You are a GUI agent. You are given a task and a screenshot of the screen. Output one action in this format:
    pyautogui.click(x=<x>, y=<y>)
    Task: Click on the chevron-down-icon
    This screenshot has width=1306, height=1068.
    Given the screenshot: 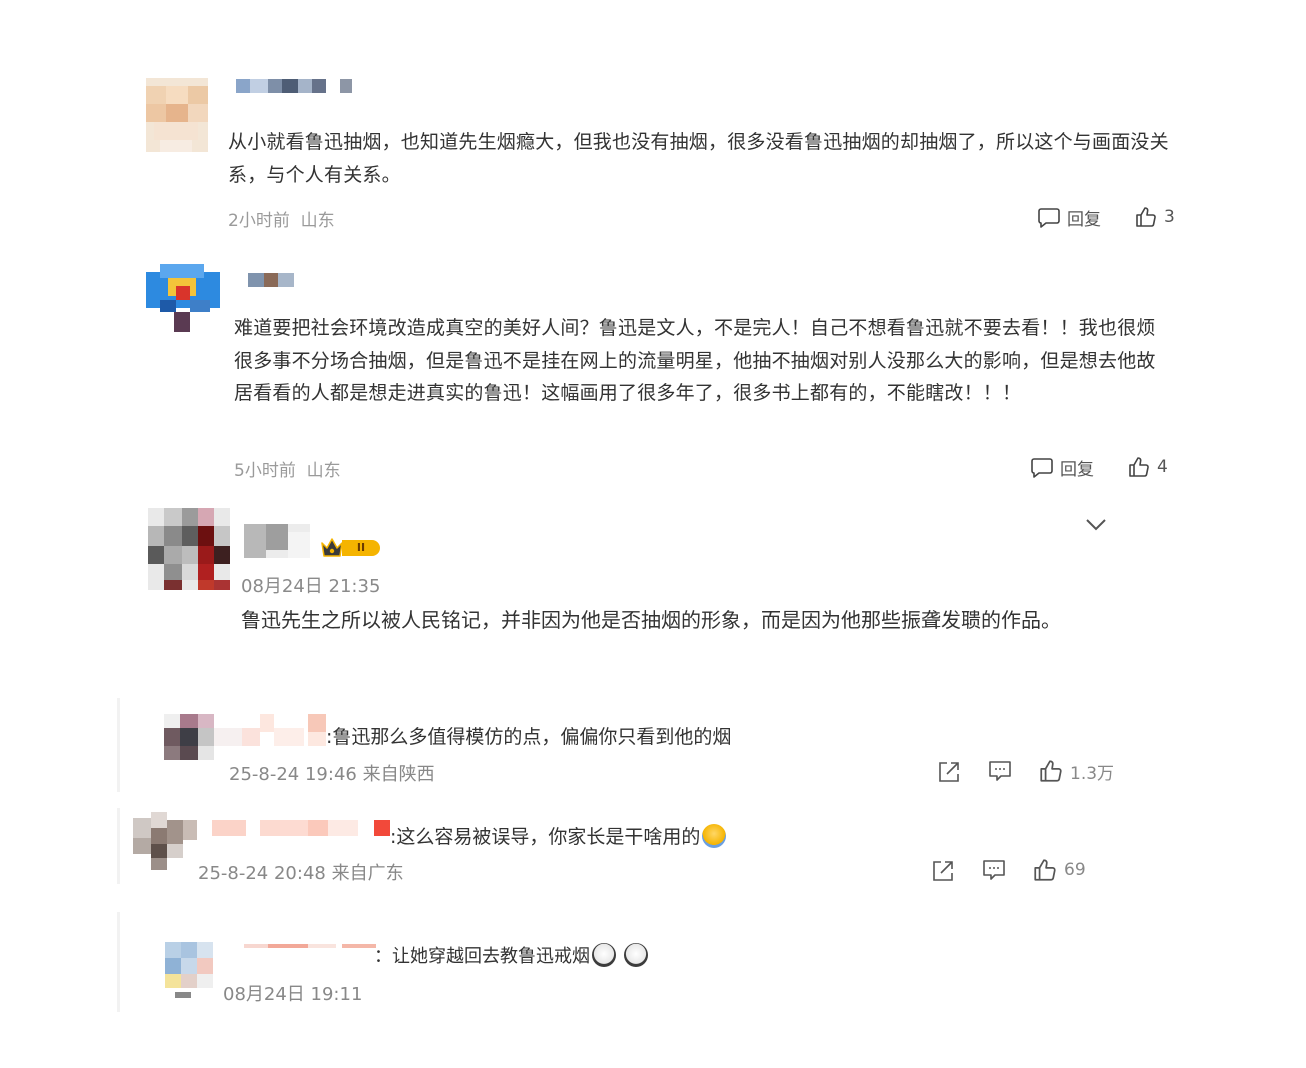 What is the action you would take?
    pyautogui.click(x=1096, y=525)
    